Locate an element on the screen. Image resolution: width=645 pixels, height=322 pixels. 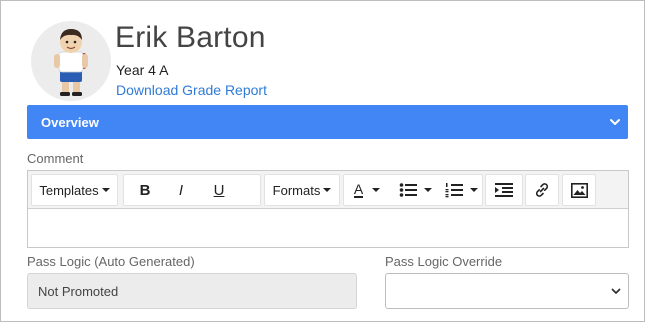
formats-group: Formats is located at coordinates (302, 190).